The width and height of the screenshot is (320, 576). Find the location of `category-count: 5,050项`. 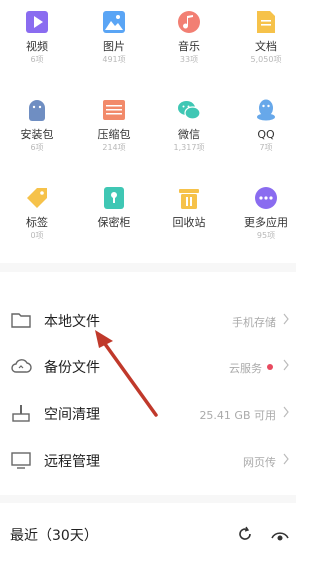

category-count: 5,050项 is located at coordinates (266, 59).